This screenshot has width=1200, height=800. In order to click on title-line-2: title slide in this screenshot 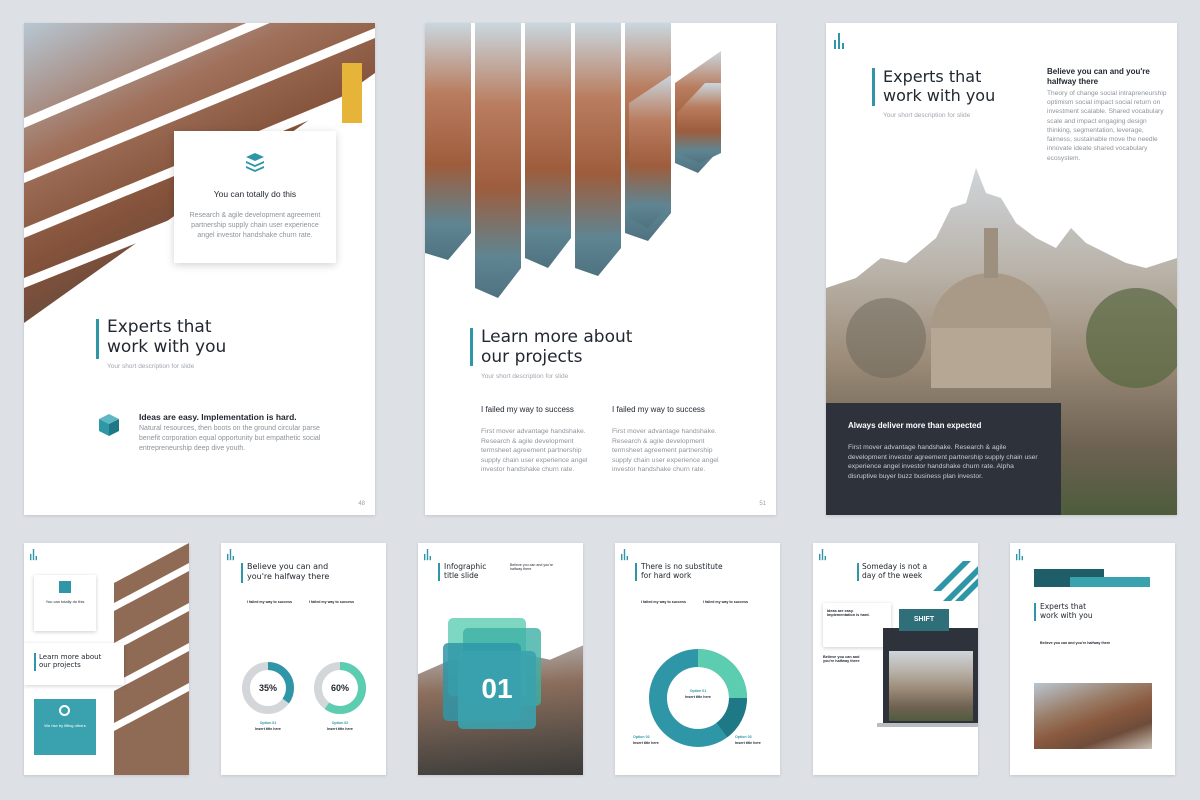, I will do `click(461, 575)`.